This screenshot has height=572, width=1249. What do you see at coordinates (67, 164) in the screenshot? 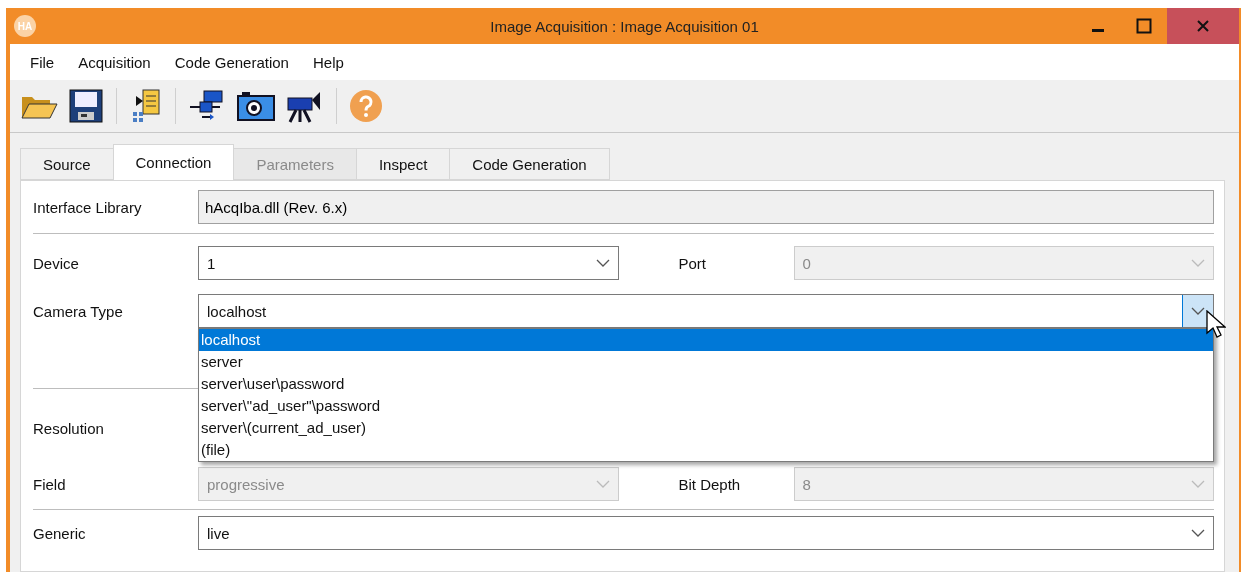
I see `tab: Source` at bounding box center [67, 164].